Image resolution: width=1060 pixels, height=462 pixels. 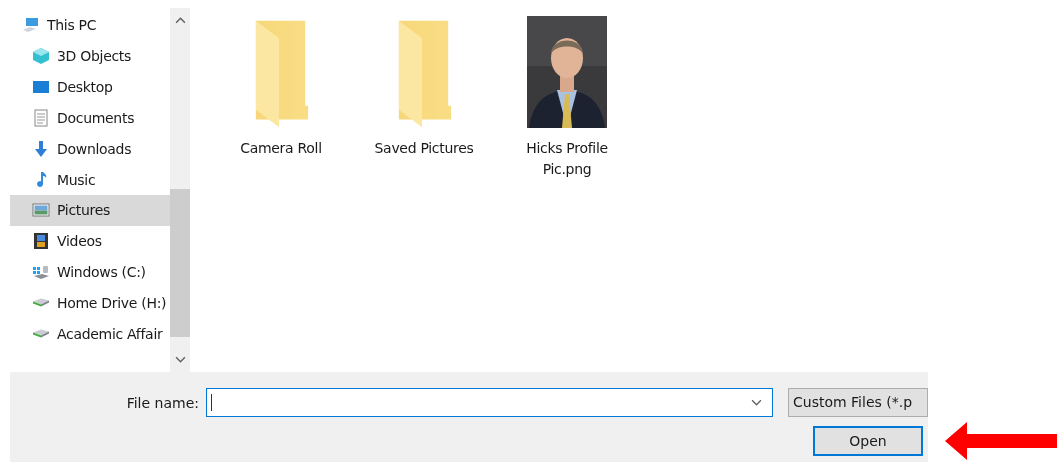 What do you see at coordinates (424, 85) in the screenshot?
I see `file-item: Saved Pictures` at bounding box center [424, 85].